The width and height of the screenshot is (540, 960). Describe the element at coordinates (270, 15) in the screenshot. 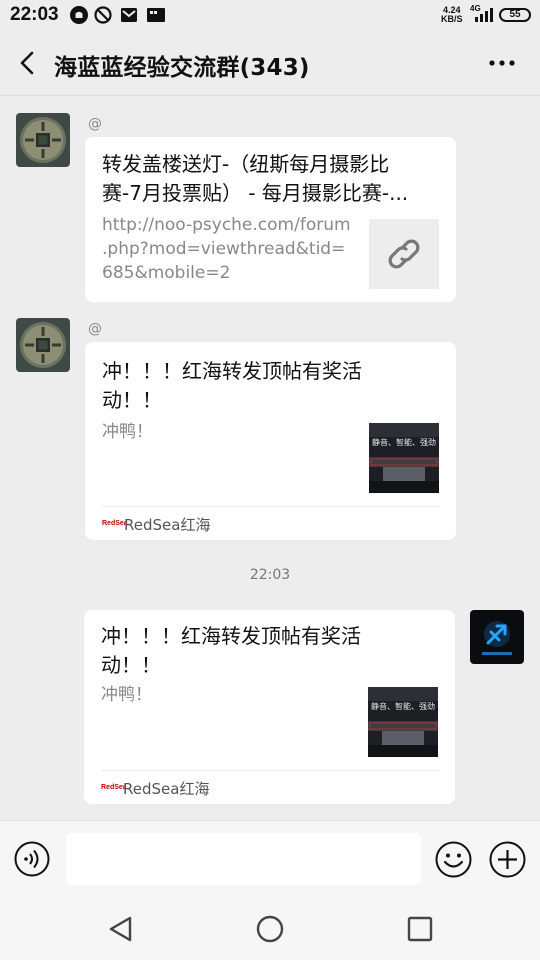

I see `status-bar: 22:03 4.24 KB/S 4G 55` at that location.